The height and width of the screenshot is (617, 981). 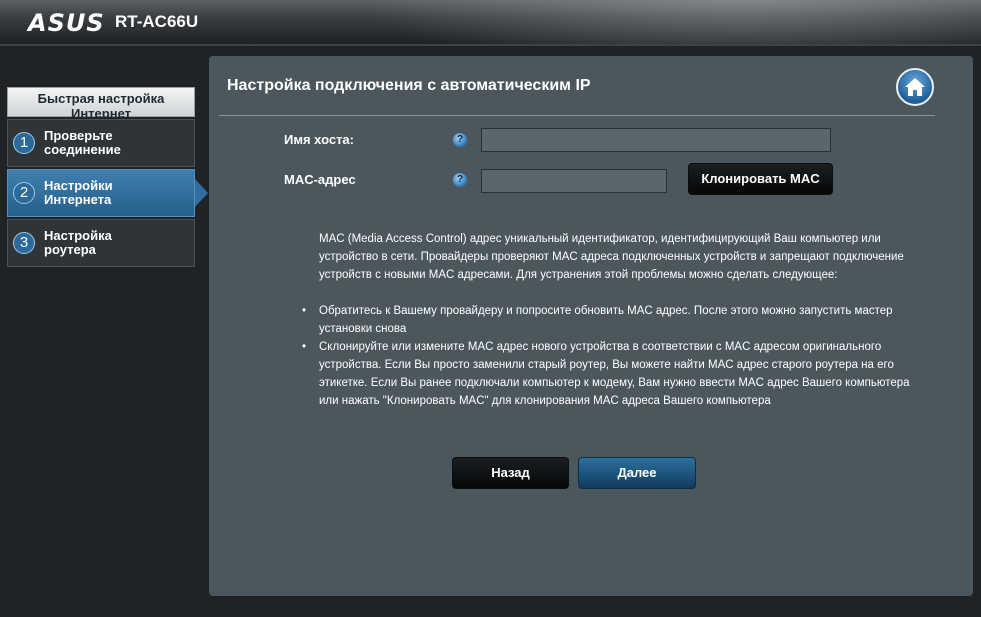 I want to click on step-router-setup: 3 Настройка роутера, so click(x=101, y=243).